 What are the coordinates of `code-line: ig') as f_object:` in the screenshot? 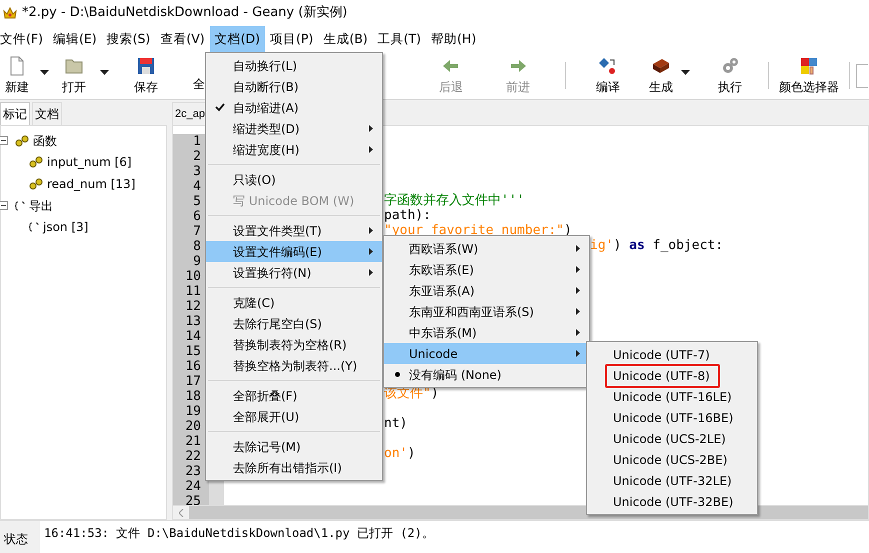 It's located at (657, 246).